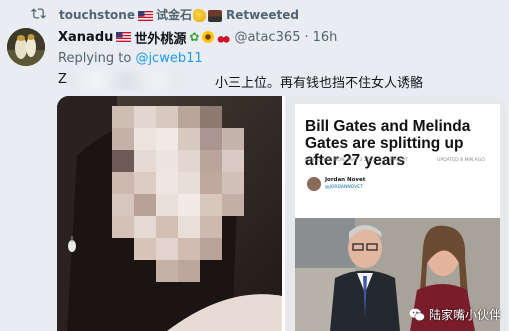 The image size is (509, 331). What do you see at coordinates (95, 58) in the screenshot?
I see `replying-to-label: Replying to` at bounding box center [95, 58].